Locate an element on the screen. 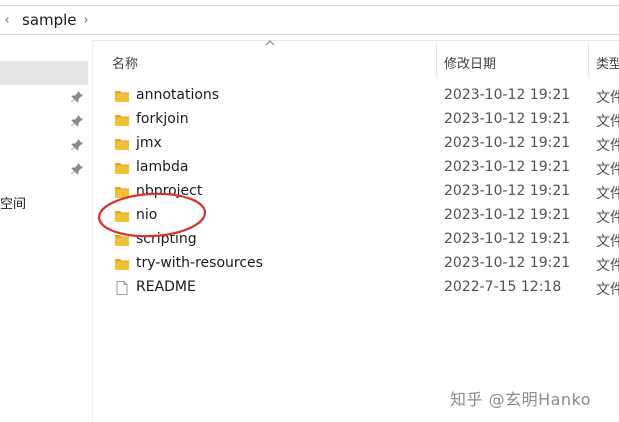 This screenshot has width=619, height=422. file-name: scripting is located at coordinates (166, 239).